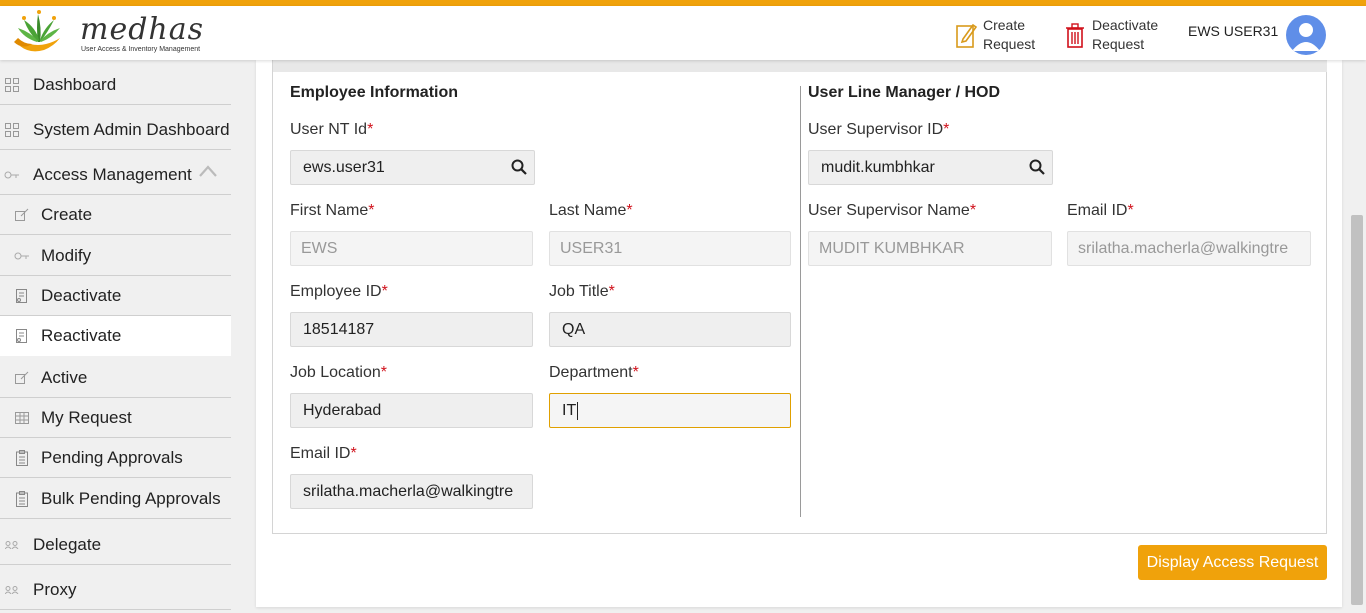  I want to click on deactivate-request-label-line1: Deactivate, so click(1125, 25).